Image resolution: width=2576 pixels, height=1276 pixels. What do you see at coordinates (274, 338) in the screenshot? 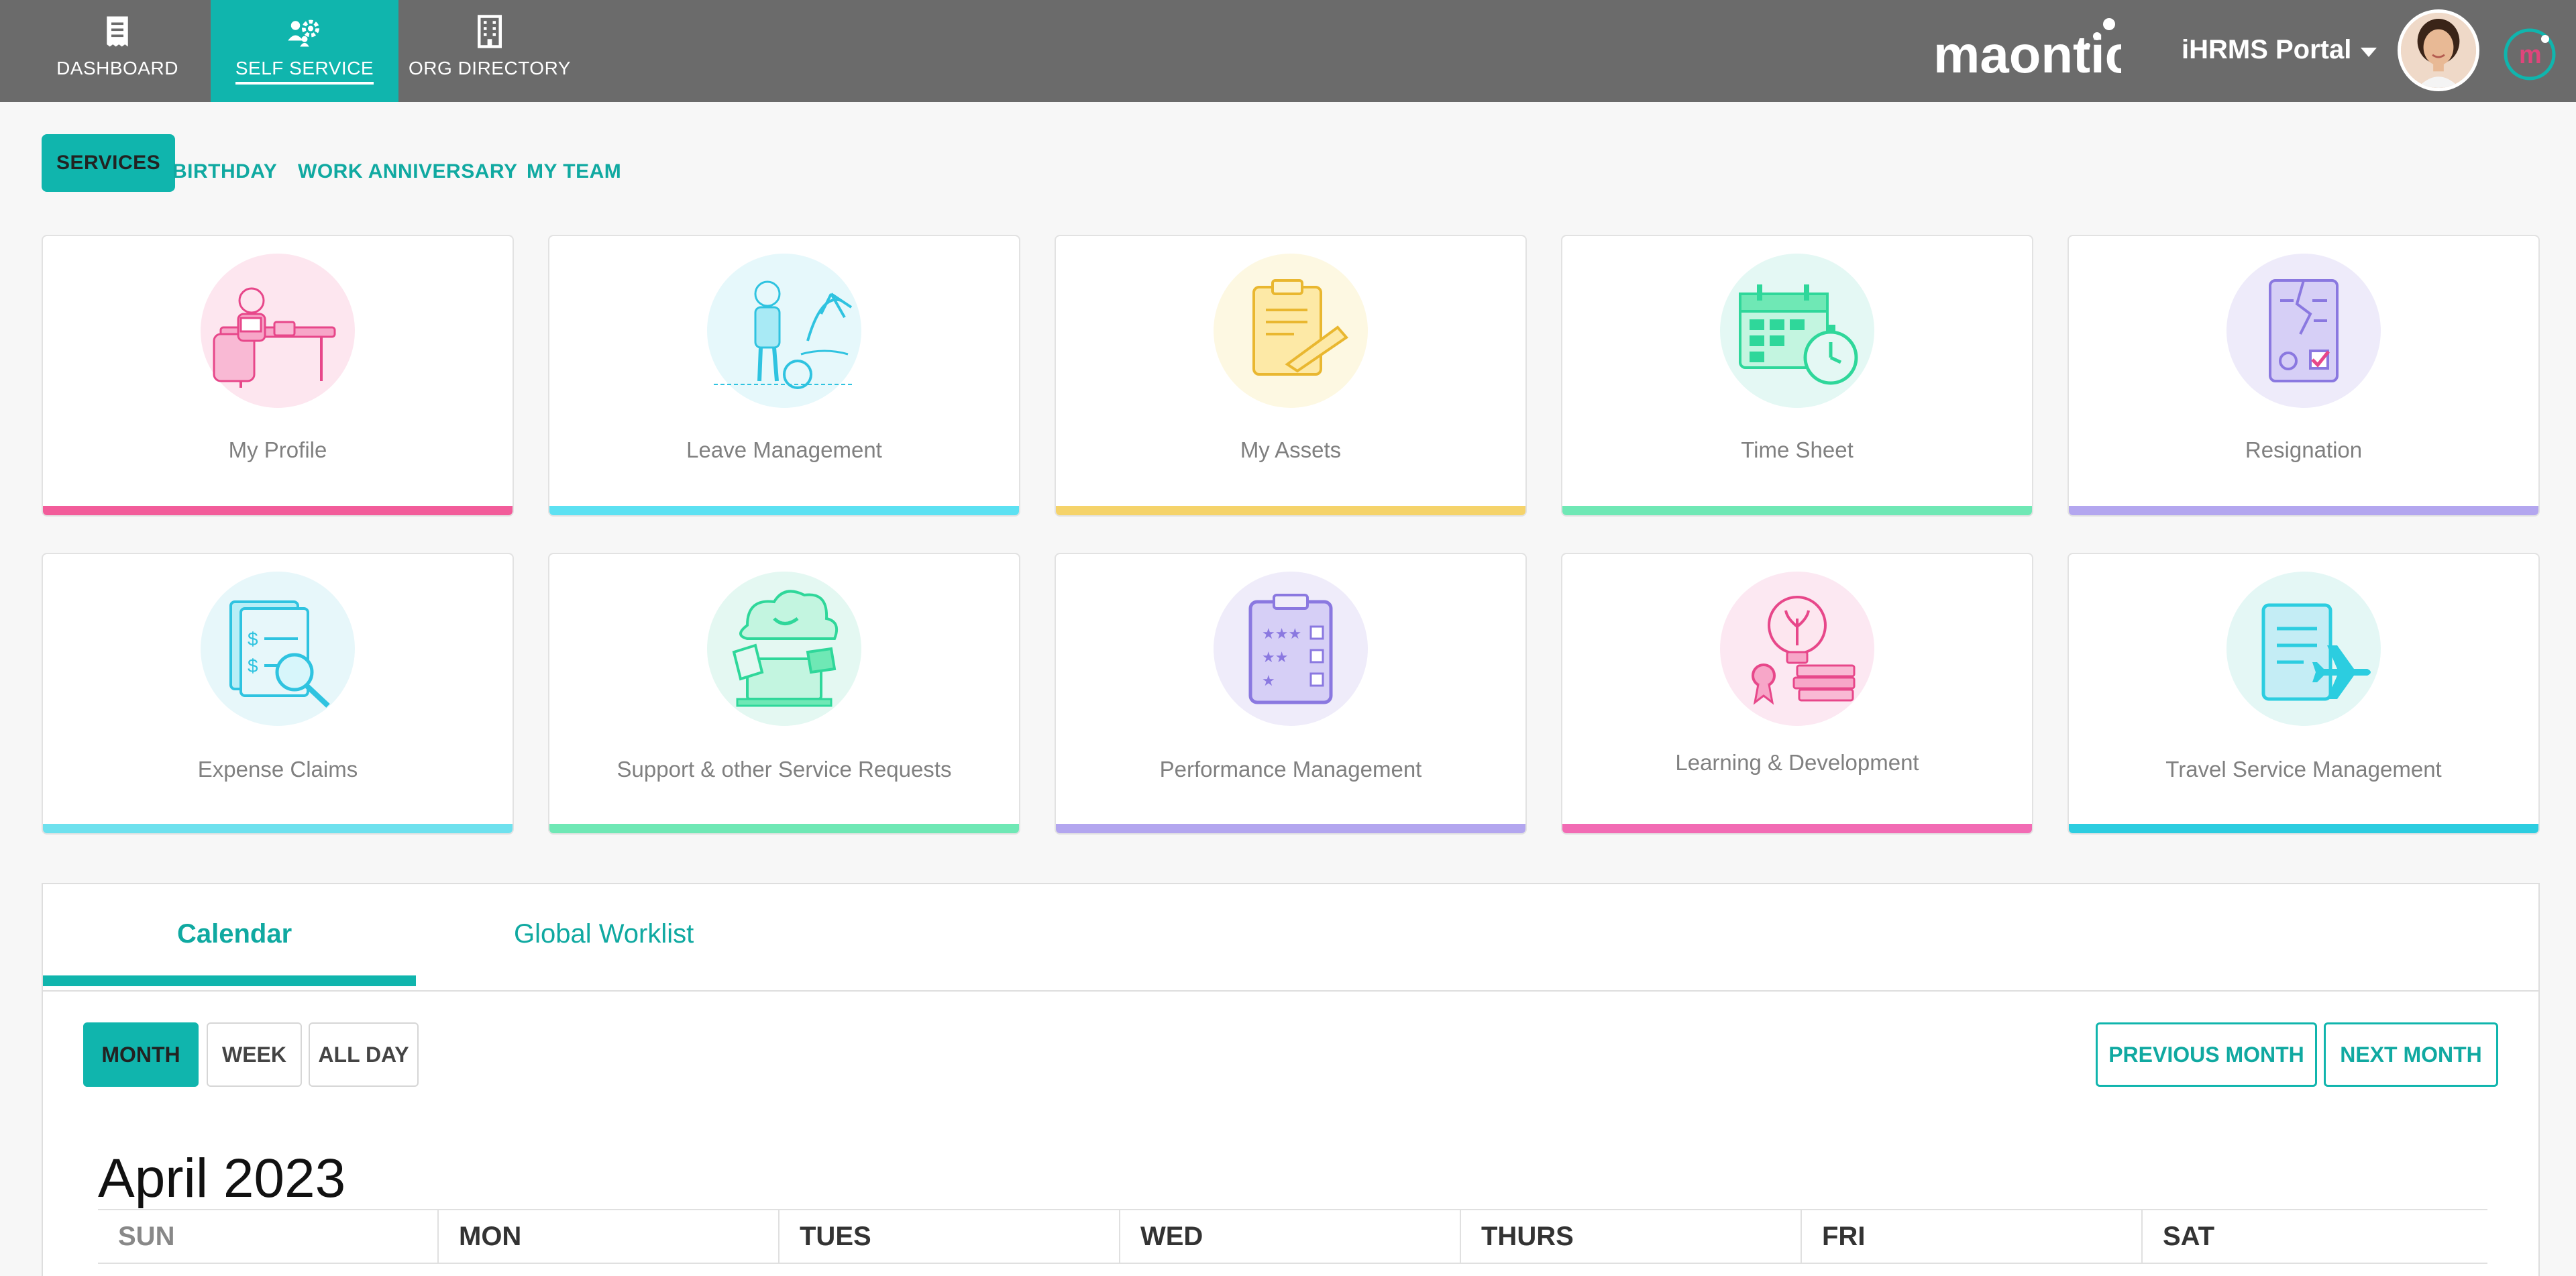
I see `person-at-desk-icon` at bounding box center [274, 338].